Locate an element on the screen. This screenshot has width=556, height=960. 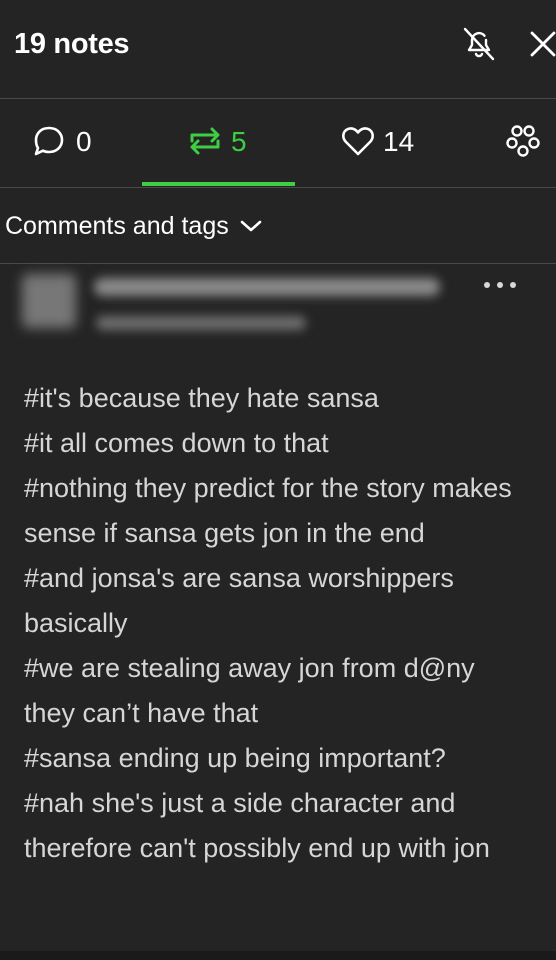
notes-tabs: 0 5 14 is located at coordinates (278, 143).